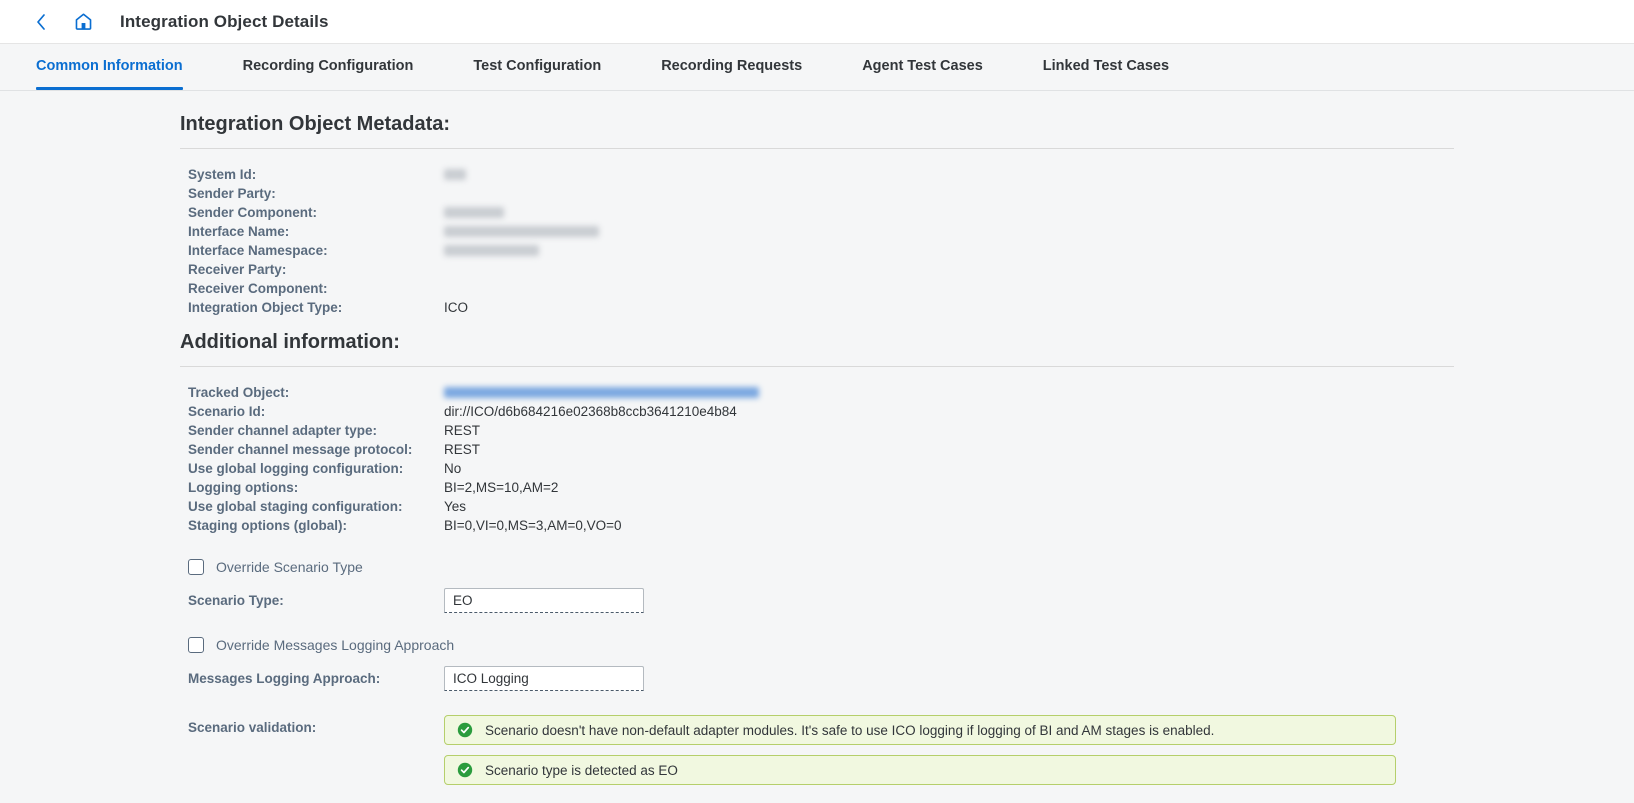 The image size is (1634, 803). What do you see at coordinates (821, 468) in the screenshot?
I see `field-row: Use global logging configuration: No` at bounding box center [821, 468].